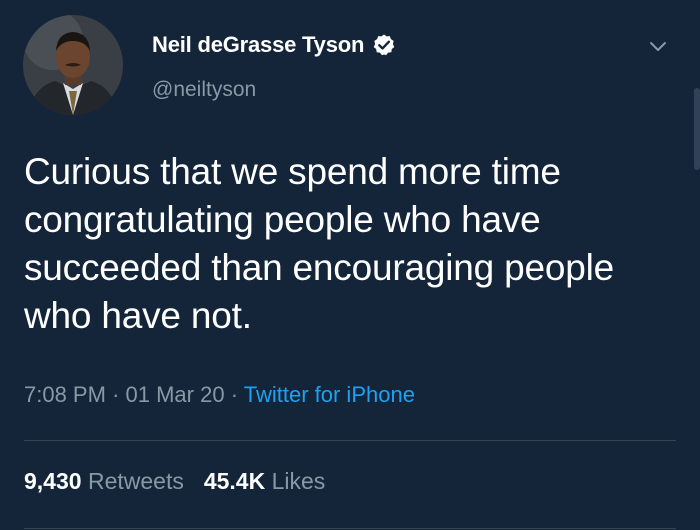 The image size is (700, 530). Describe the element at coordinates (258, 45) in the screenshot. I see `author-display-name: Neil deGrasse Tyson` at that location.